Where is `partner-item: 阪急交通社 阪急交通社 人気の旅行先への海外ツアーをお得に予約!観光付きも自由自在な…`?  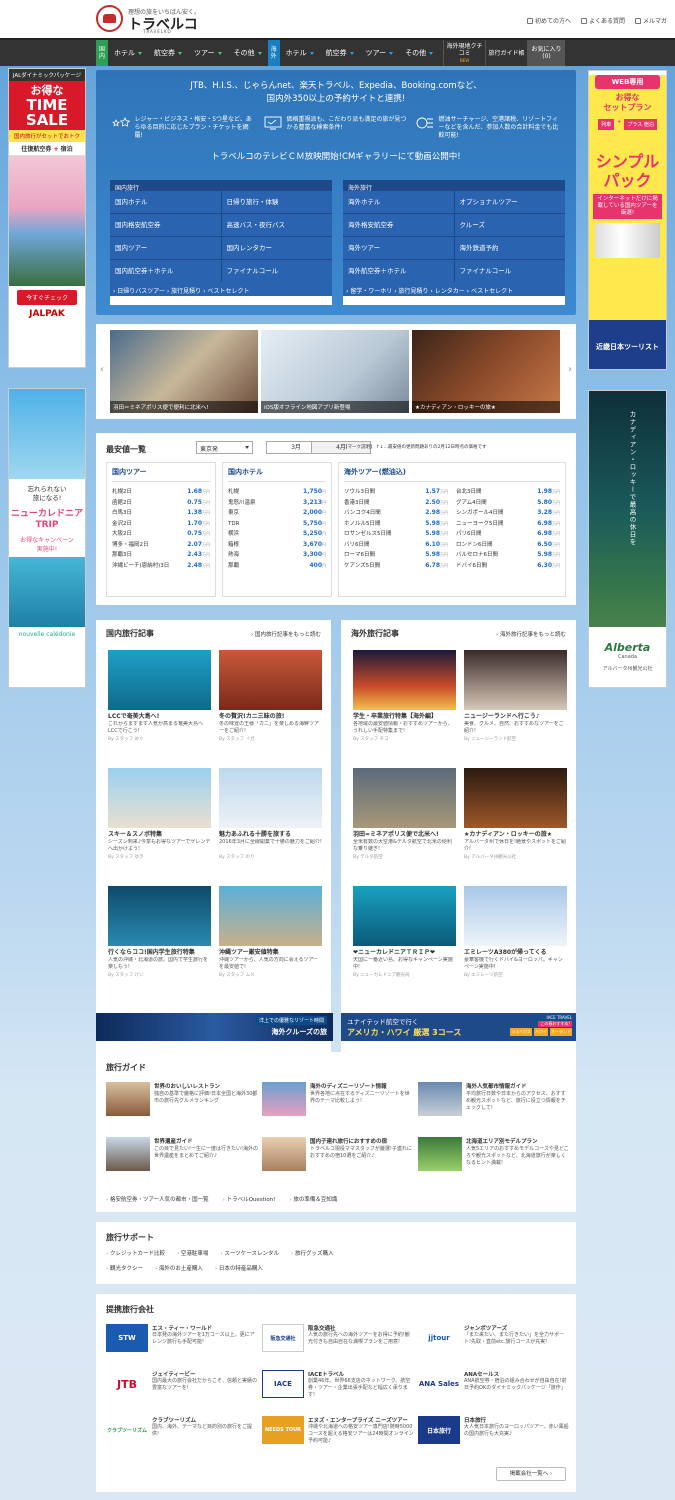 partner-item: 阪急交通社 阪急交通社 人気の旅行先への海外ツアーをお得に予約!観光付きも自由自在な… is located at coordinates (338, 1343).